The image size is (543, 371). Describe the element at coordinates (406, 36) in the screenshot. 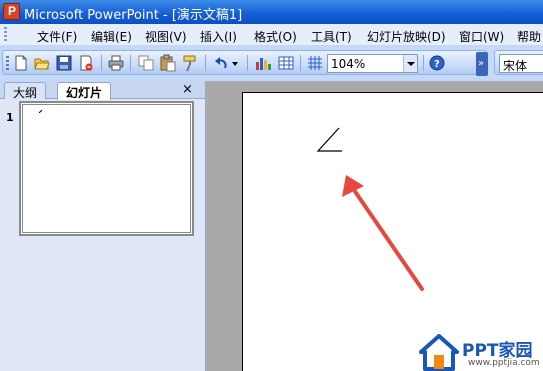

I see `menu-slideshow: 幻灯片放映(D)` at that location.